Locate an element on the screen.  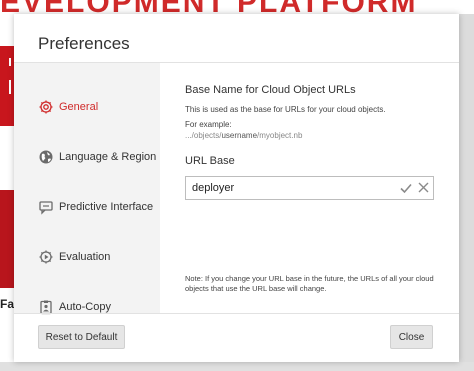
example-label: For example: is located at coordinates (208, 124).